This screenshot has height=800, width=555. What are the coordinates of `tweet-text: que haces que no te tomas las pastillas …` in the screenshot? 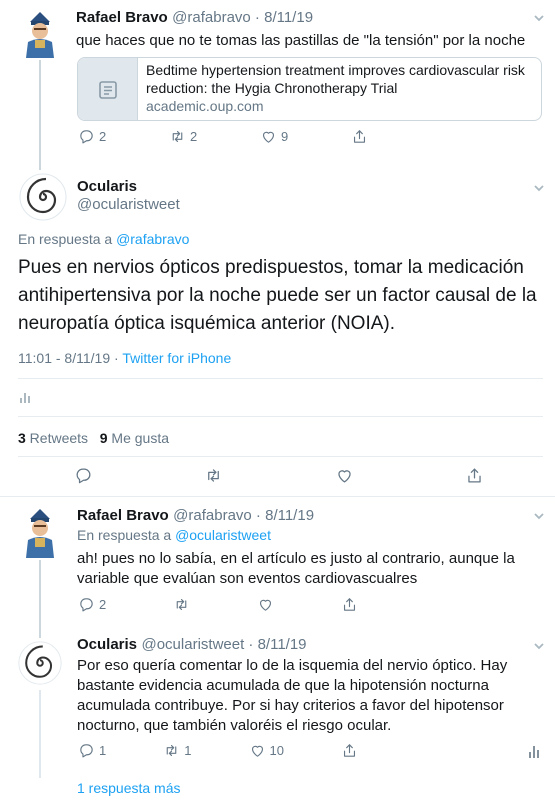 It's located at (301, 40).